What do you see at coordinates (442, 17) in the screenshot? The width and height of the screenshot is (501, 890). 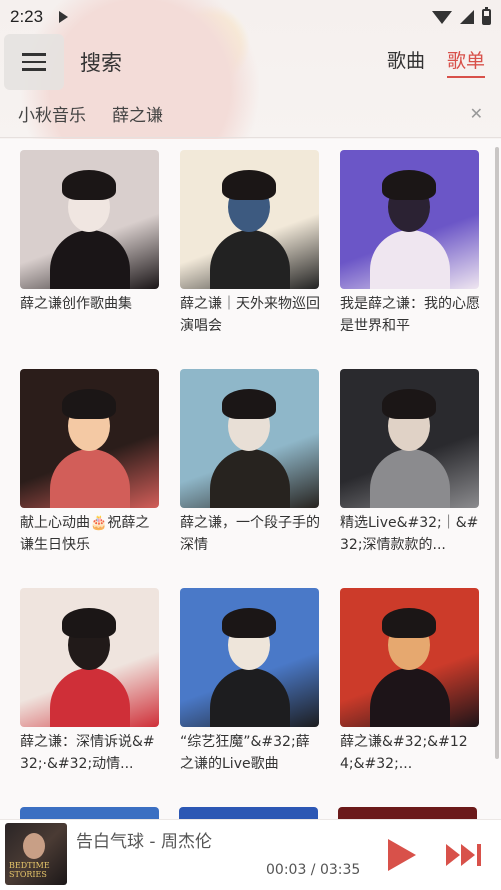 I see `wifi-icon` at bounding box center [442, 17].